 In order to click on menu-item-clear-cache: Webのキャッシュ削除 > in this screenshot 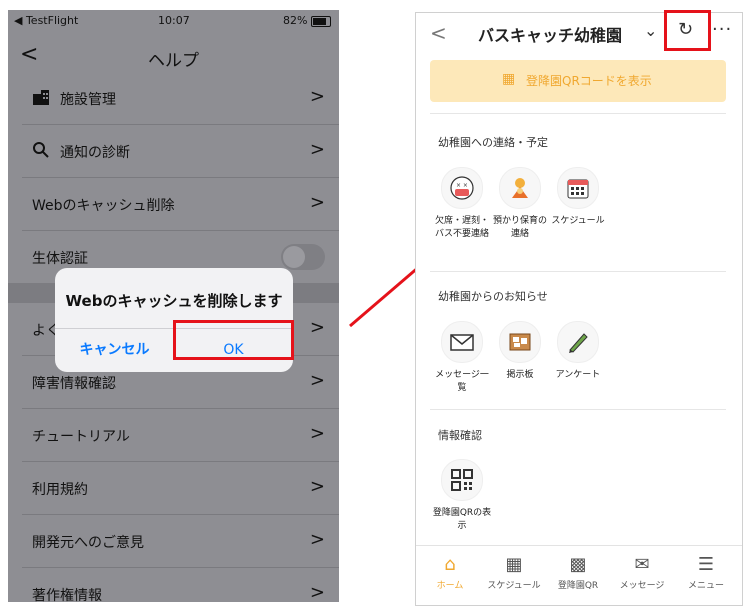, I will do `click(180, 204)`.